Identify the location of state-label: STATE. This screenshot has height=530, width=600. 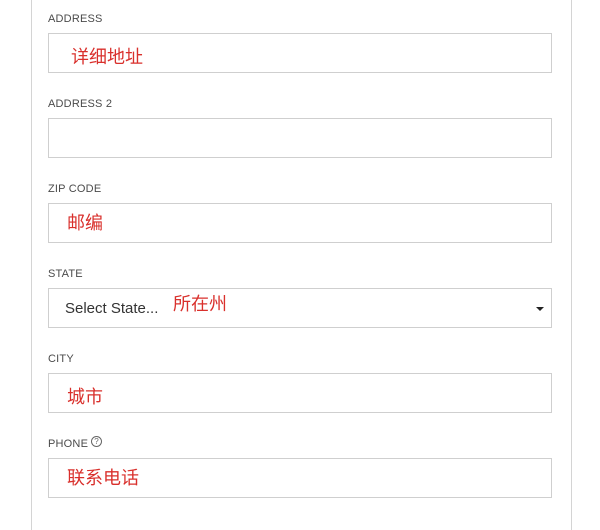
(65, 274).